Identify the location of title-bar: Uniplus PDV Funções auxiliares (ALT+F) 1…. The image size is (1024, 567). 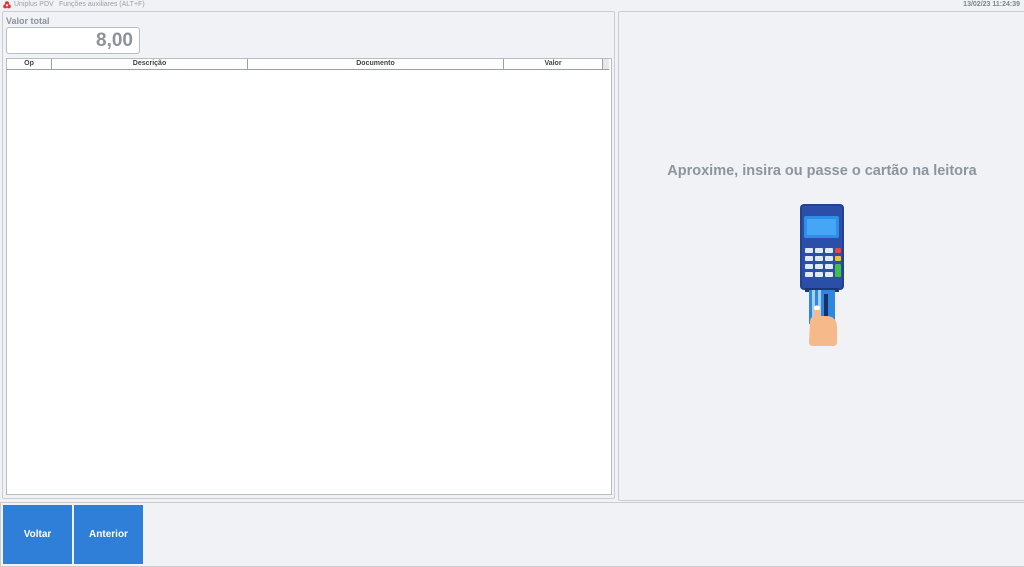
(512, 5).